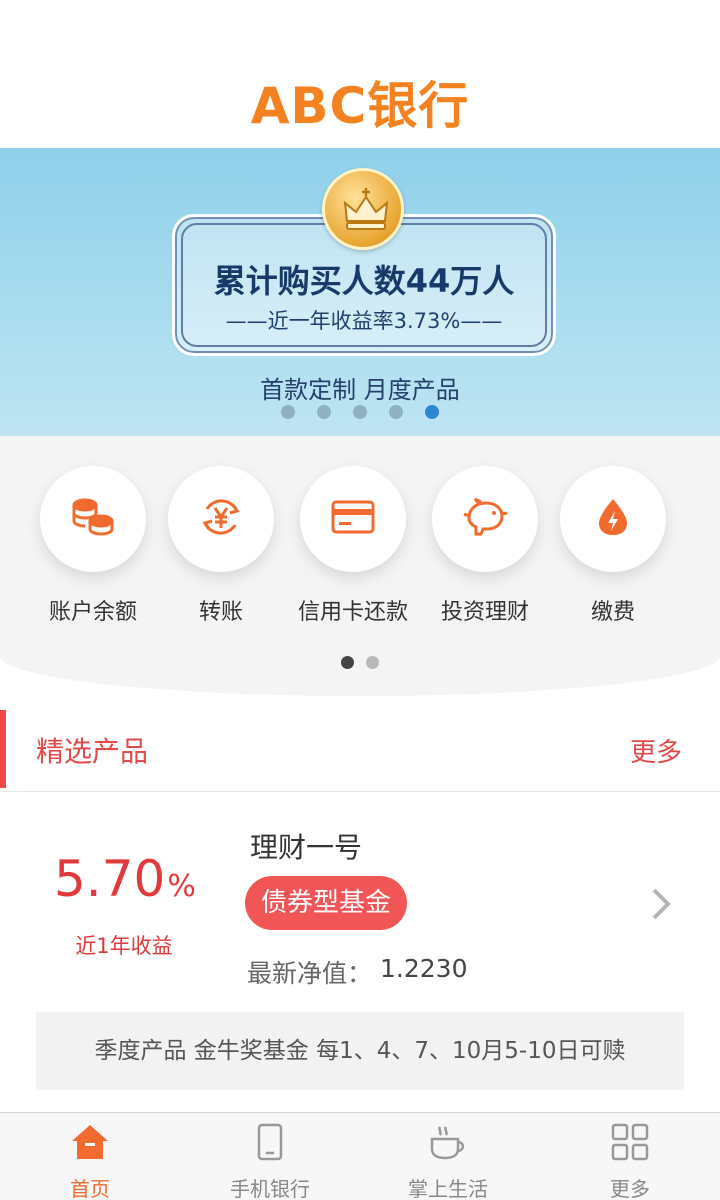 This screenshot has width=720, height=1200. I want to click on featured-section-header: 精选产品 更多, so click(360, 749).